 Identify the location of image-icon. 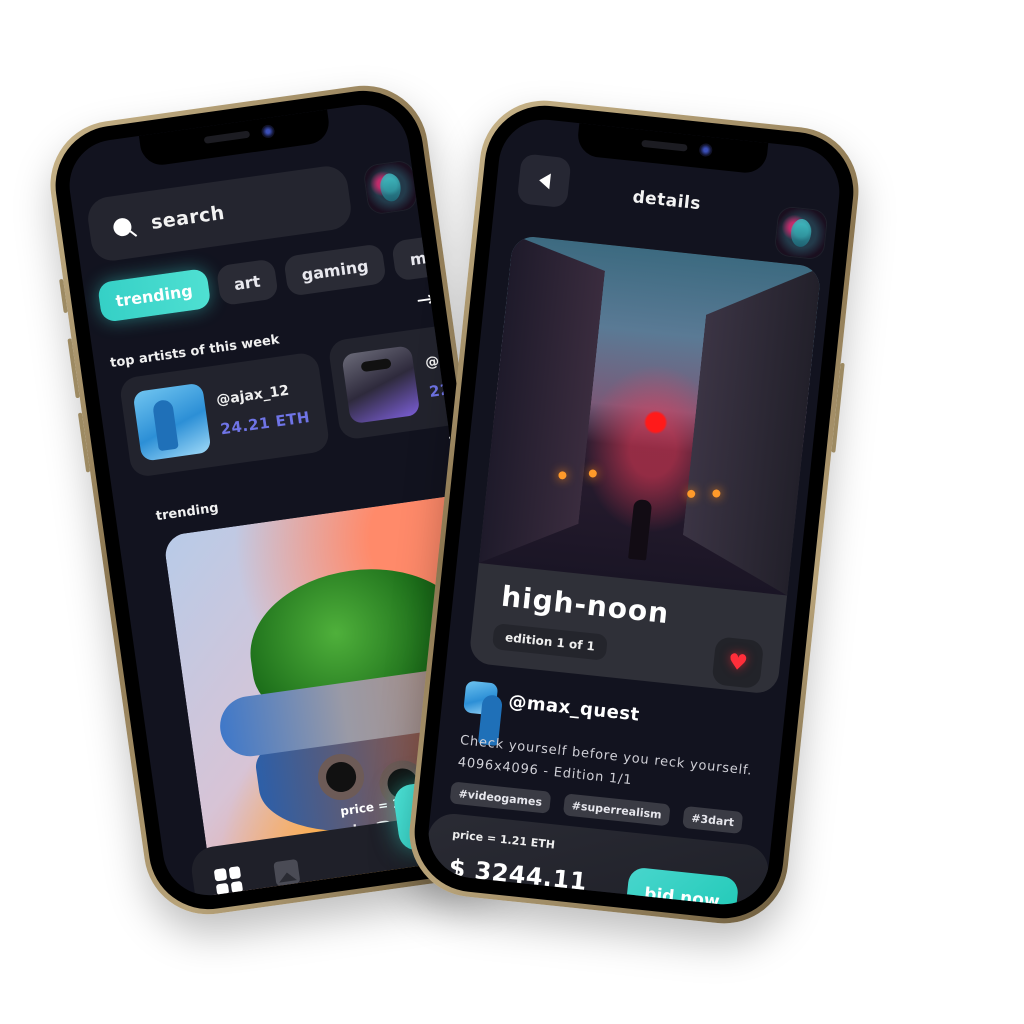
(287, 872).